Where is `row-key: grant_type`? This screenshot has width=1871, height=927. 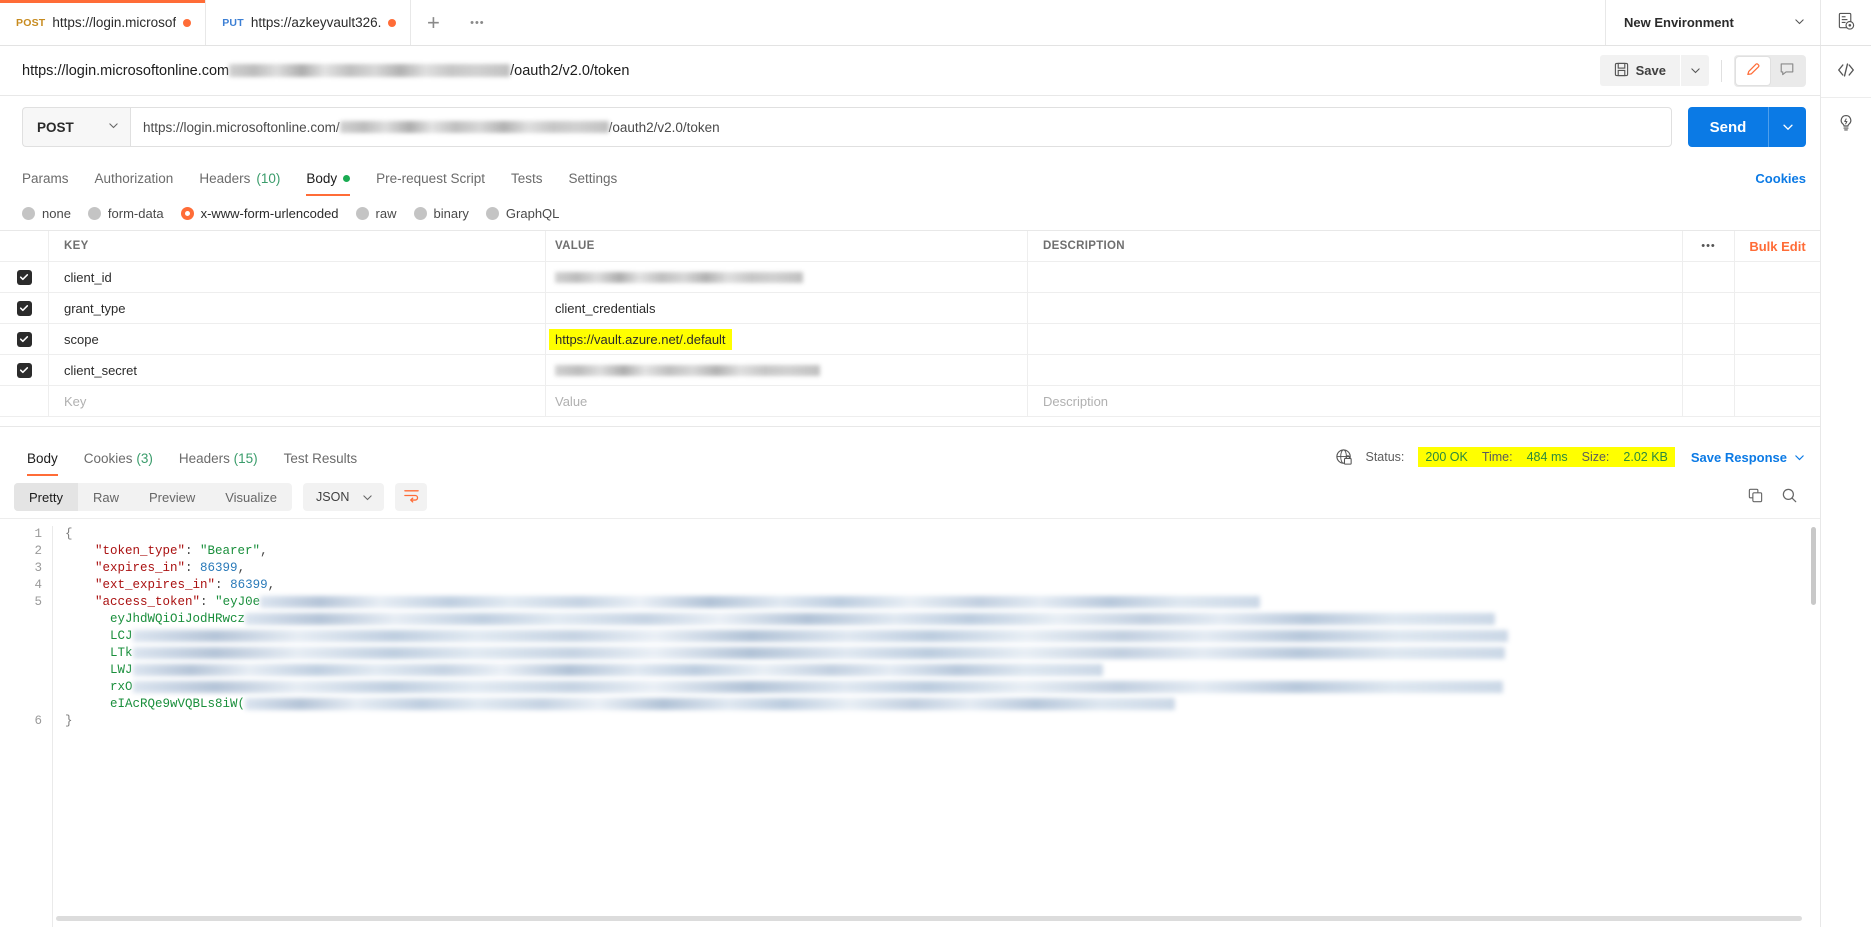
row-key: grant_type is located at coordinates (297, 308).